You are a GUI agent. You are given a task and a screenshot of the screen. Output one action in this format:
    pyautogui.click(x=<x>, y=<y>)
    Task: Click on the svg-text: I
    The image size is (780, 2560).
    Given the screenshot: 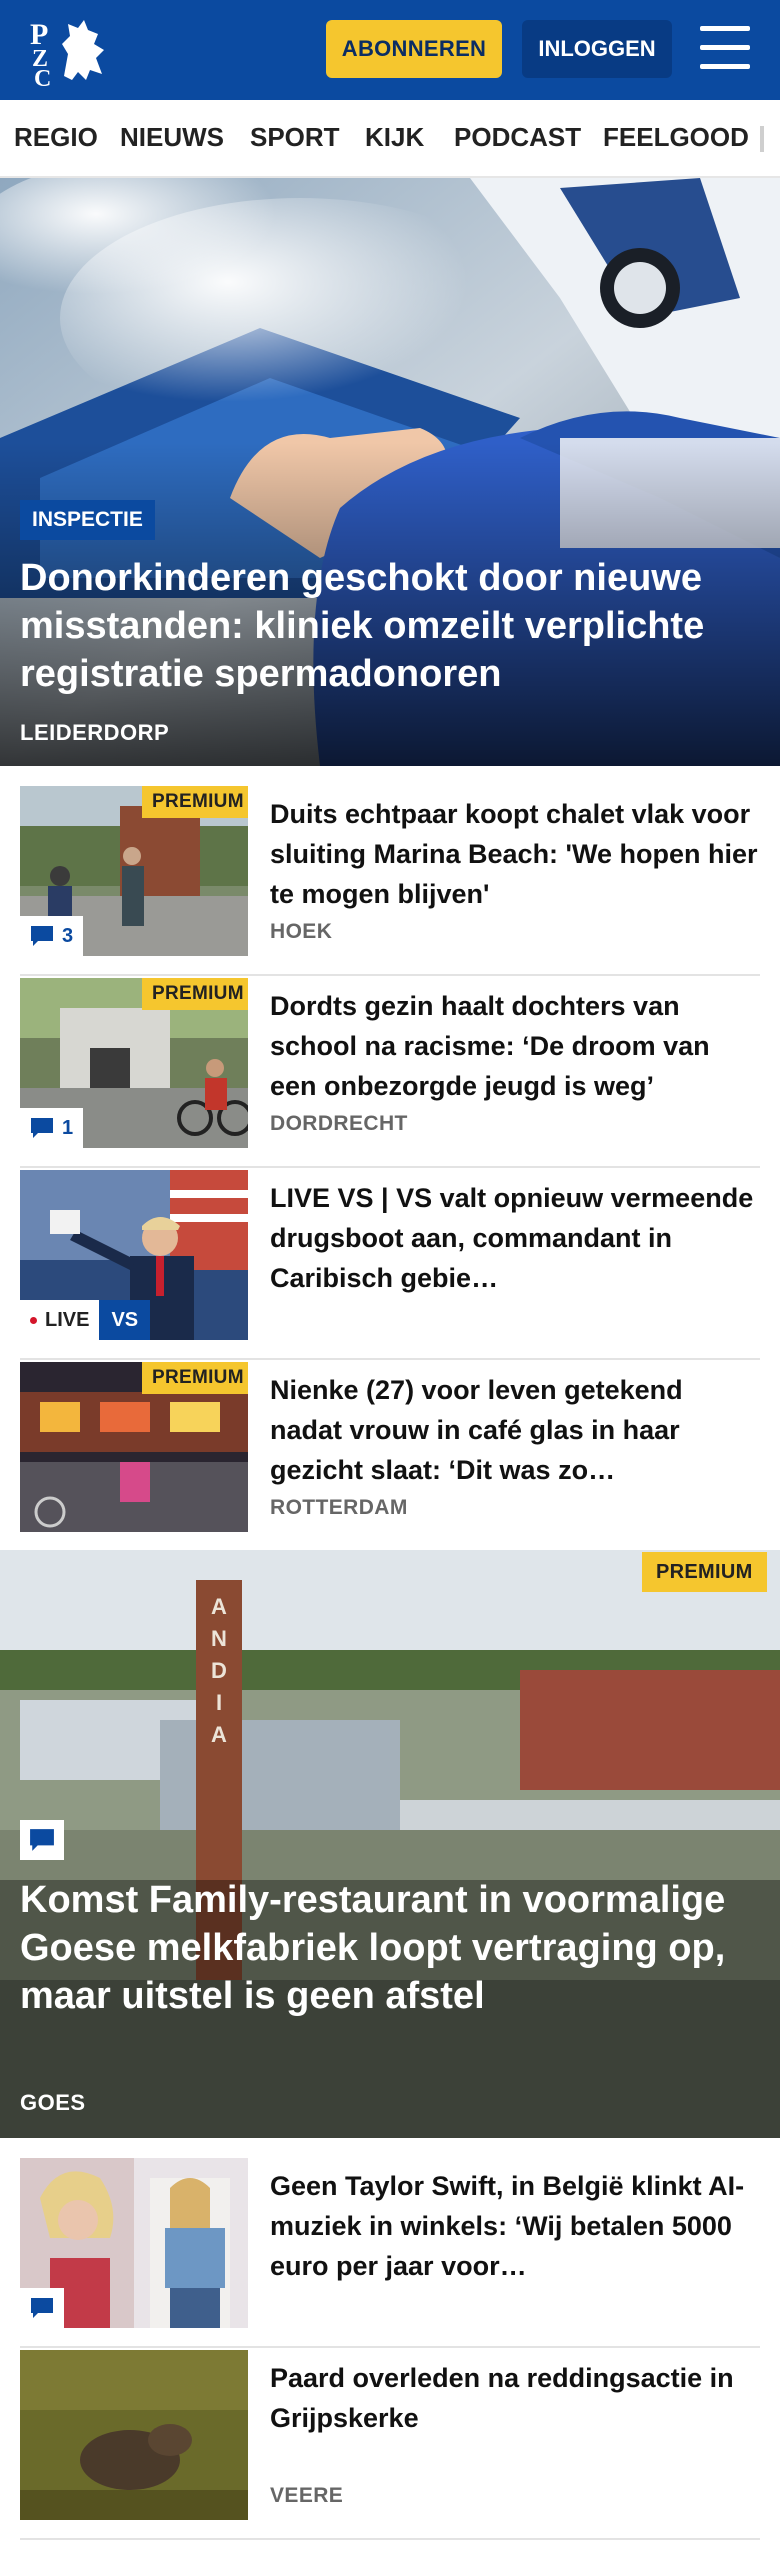 What is the action you would take?
    pyautogui.click(x=219, y=1702)
    